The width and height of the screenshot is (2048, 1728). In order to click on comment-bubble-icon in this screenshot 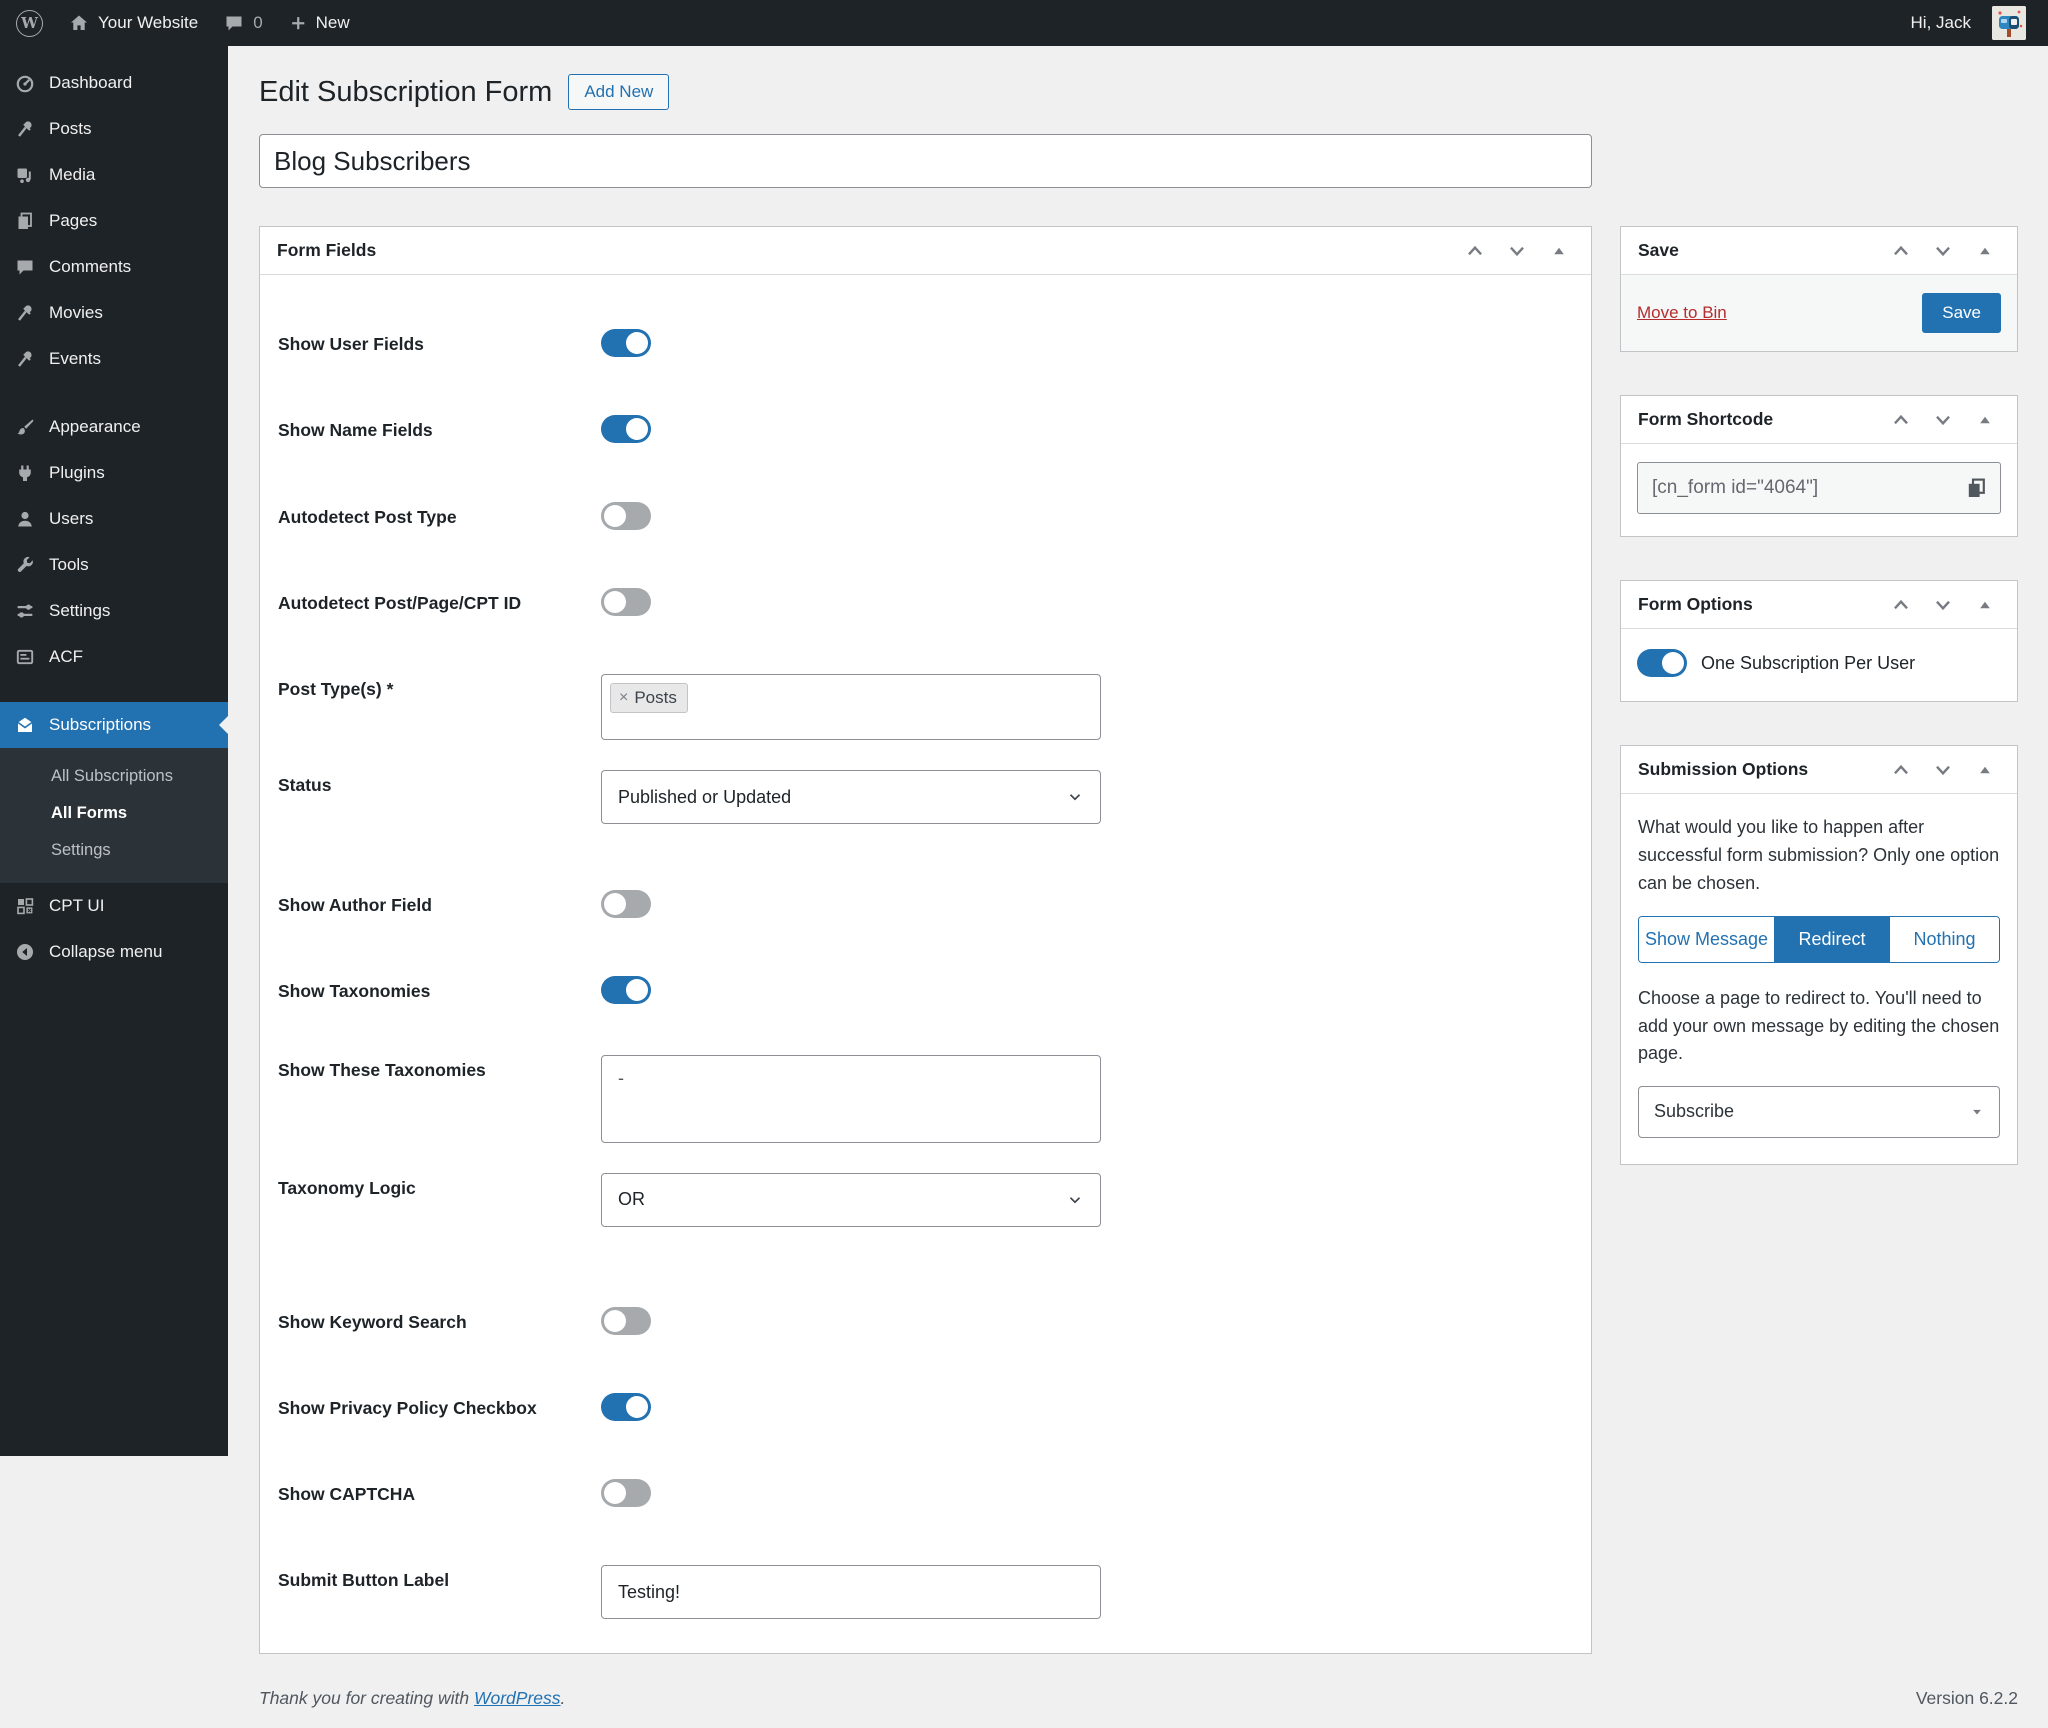, I will do `click(234, 23)`.